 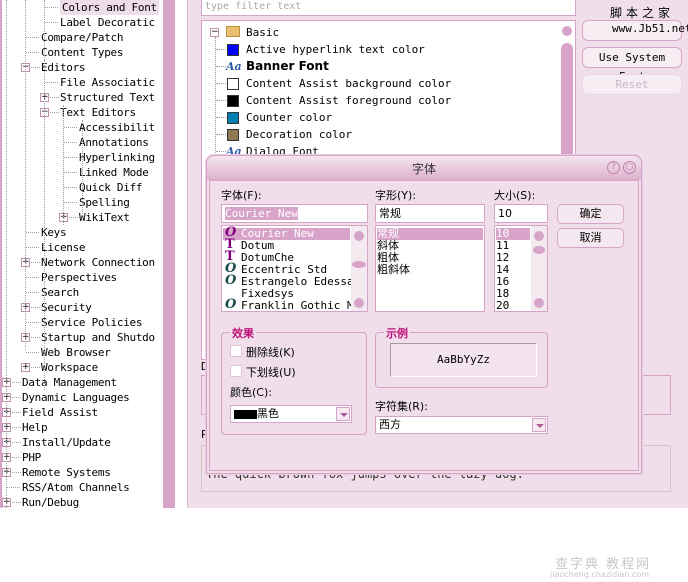 I want to click on reset-button: Reset, so click(x=632, y=84).